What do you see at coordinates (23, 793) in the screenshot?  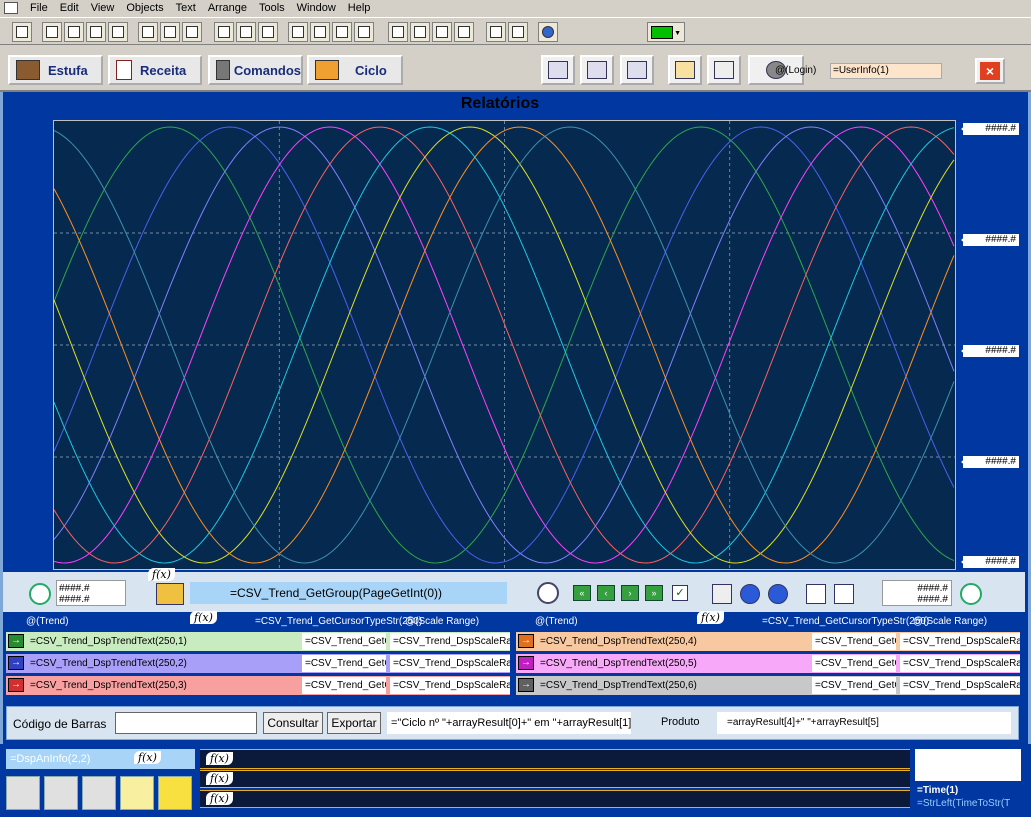 I see `speaker-icon` at bounding box center [23, 793].